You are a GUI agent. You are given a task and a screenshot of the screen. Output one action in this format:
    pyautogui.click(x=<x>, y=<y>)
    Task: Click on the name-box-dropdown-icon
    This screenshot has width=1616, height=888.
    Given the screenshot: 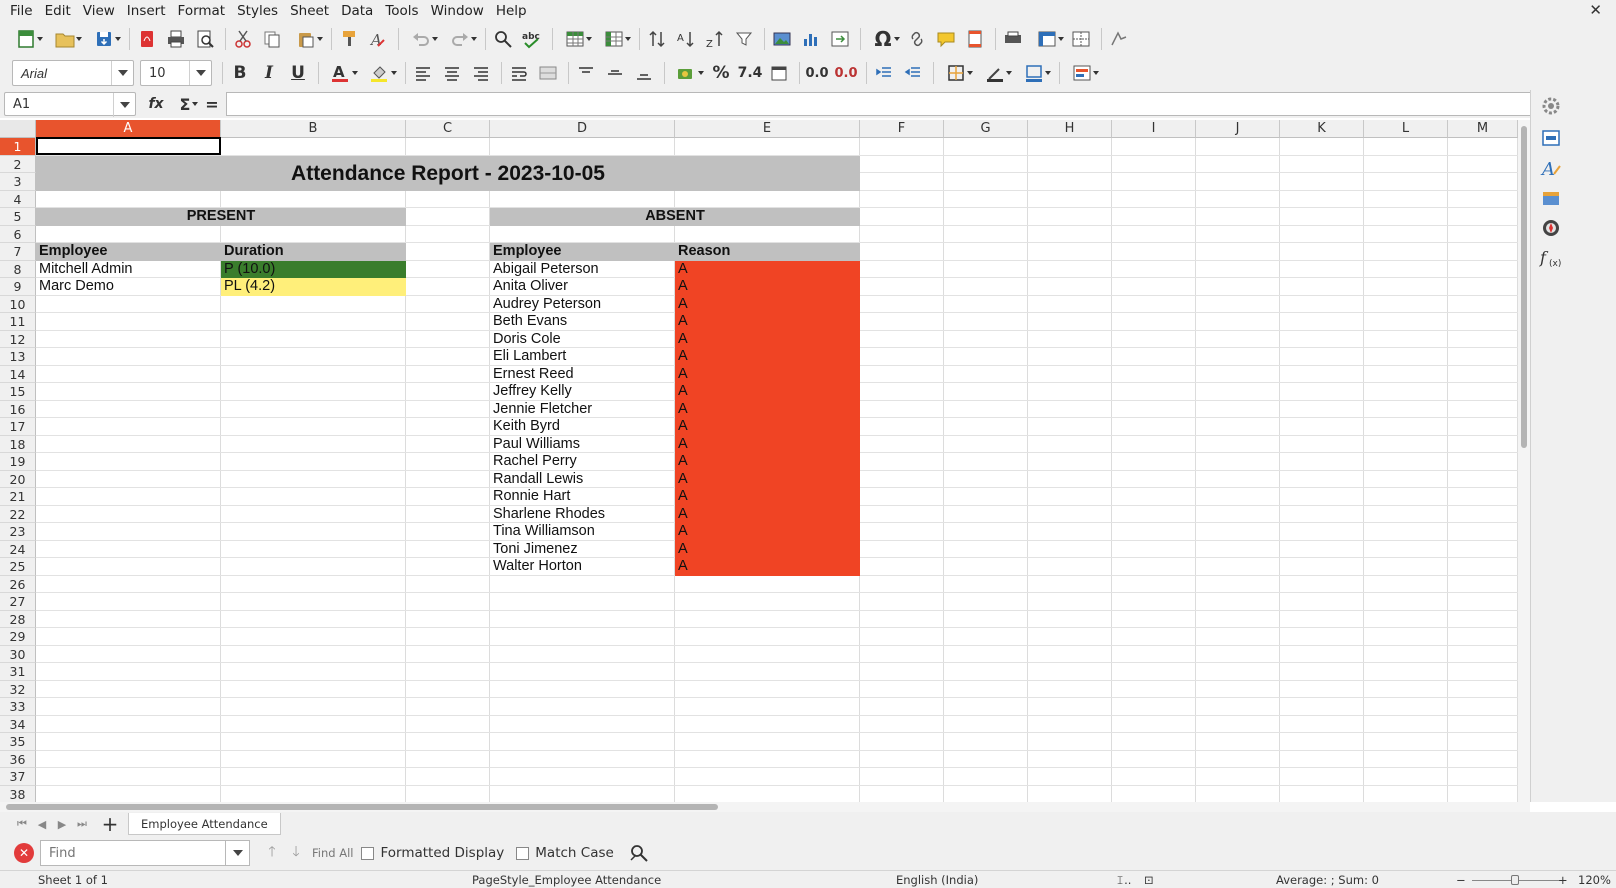 What is the action you would take?
    pyautogui.click(x=124, y=105)
    